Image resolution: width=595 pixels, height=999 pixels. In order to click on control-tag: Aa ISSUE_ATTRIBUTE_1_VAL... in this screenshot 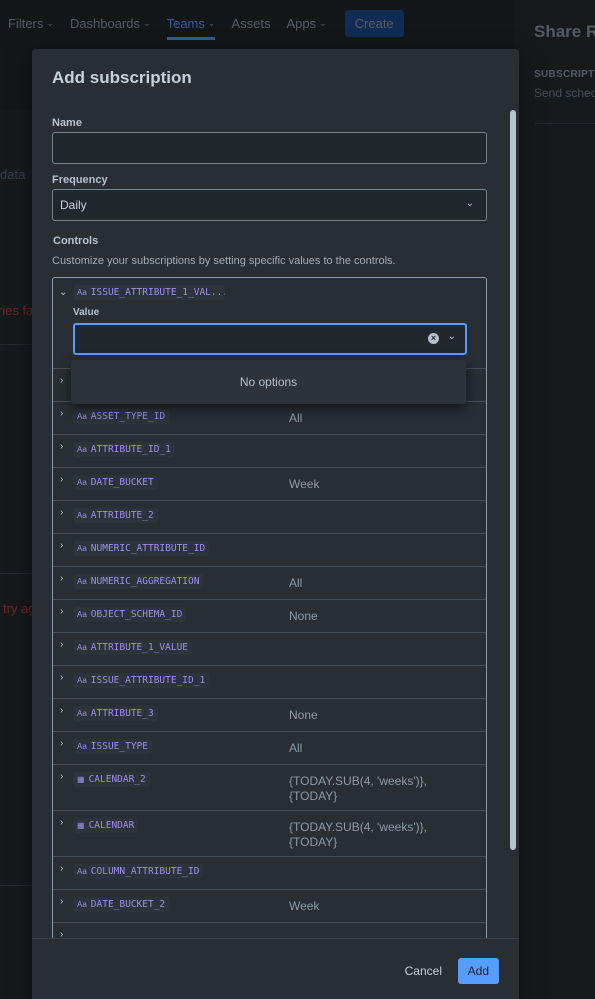, I will do `click(149, 292)`.